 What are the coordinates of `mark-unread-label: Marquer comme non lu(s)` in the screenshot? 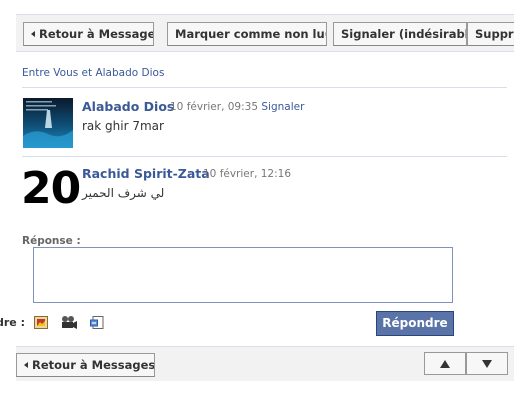 It's located at (251, 34).